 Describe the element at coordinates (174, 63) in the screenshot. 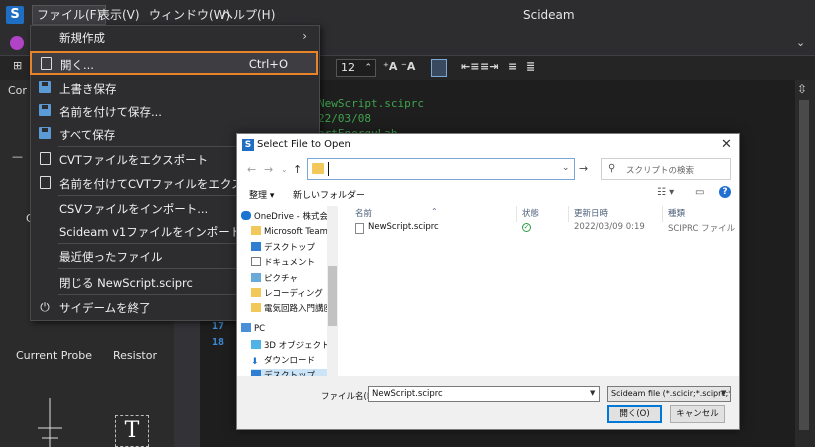

I see `menu-item-open: 開く... Ctrl+O` at that location.